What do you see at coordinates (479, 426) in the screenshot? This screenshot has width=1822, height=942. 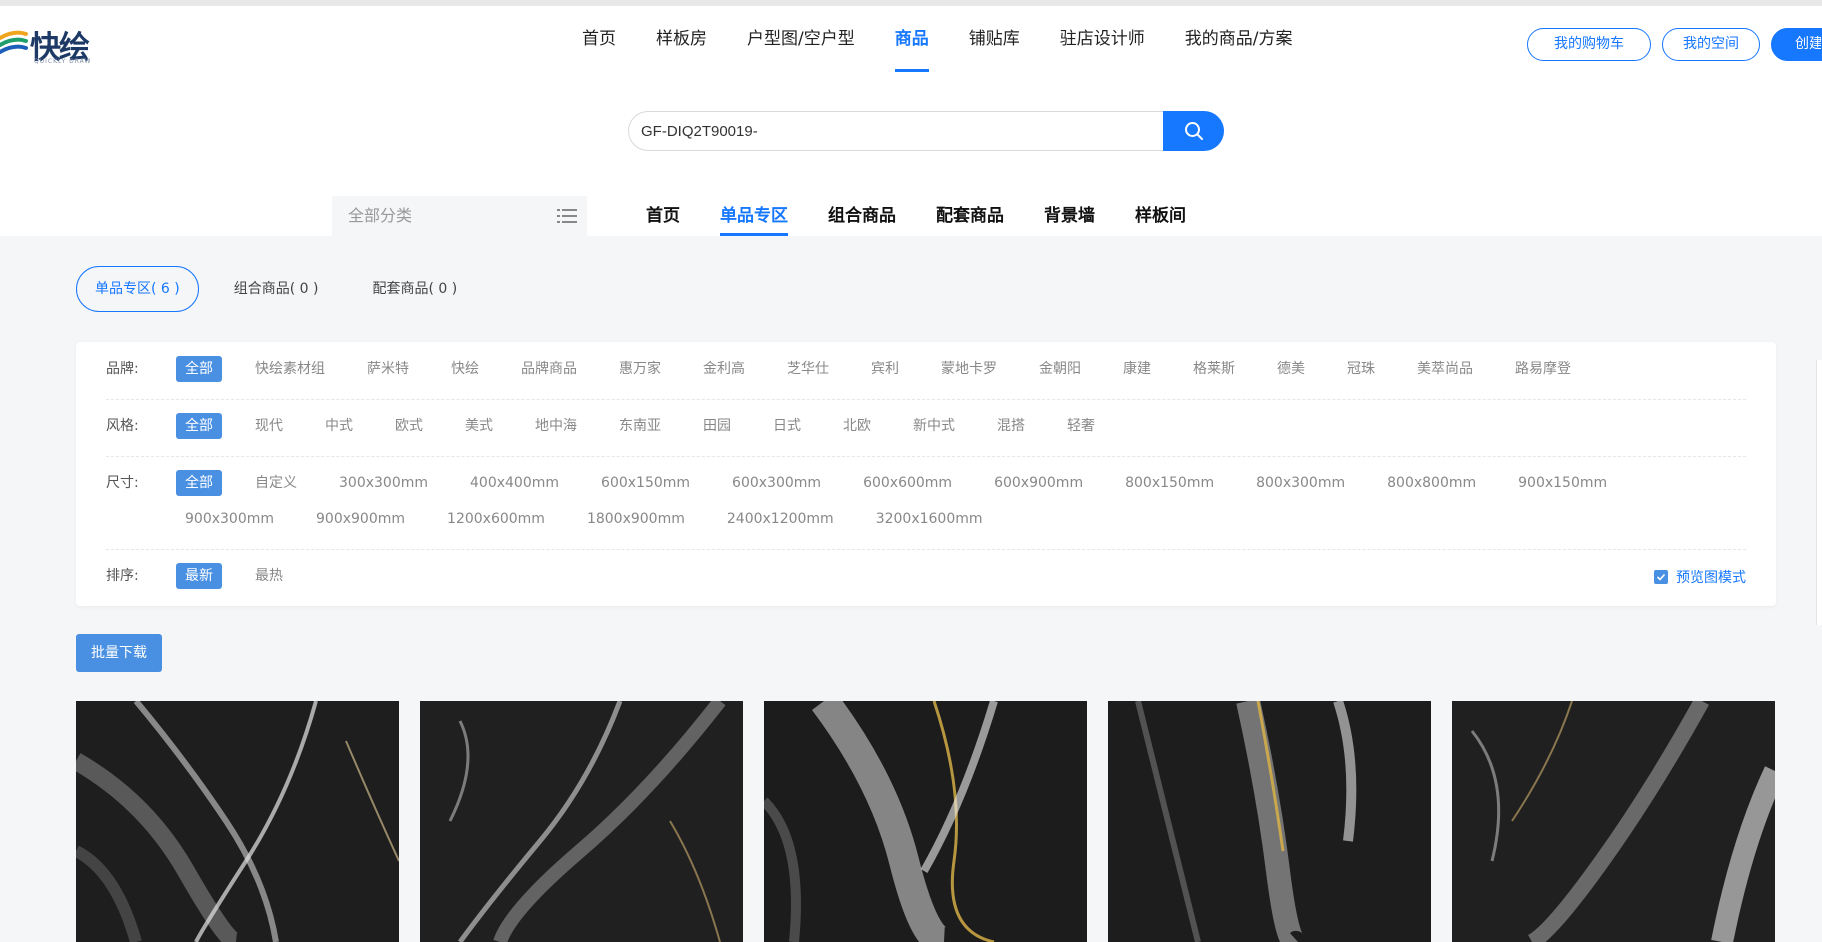 I see `filter-option: 美式` at bounding box center [479, 426].